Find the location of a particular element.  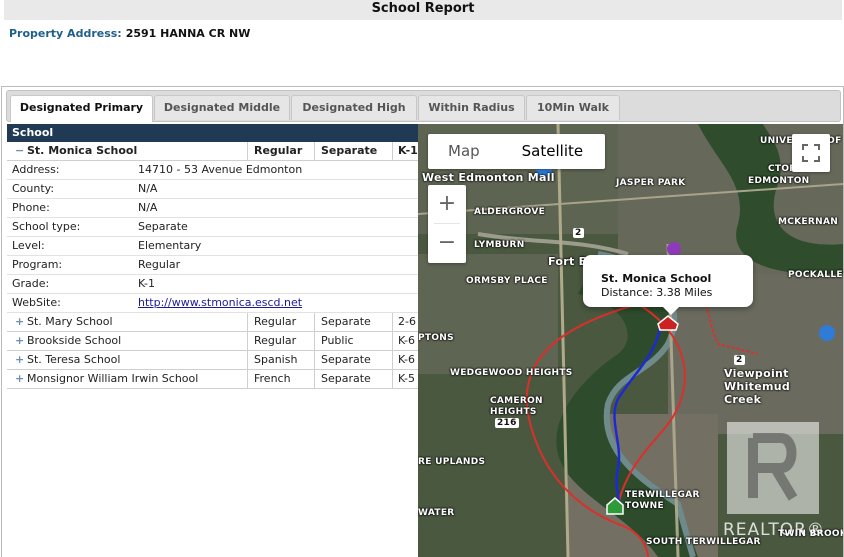

zoom-out-button: − is located at coordinates (447, 243).